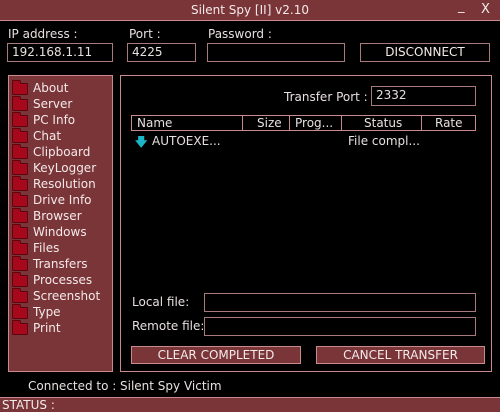  I want to click on connected-to-label: Connected to :, so click(72, 386).